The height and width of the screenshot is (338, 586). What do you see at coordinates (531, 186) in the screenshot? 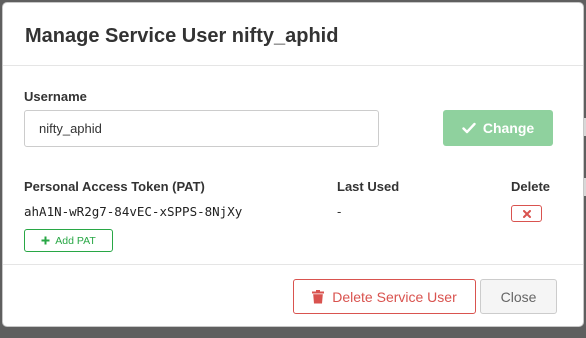
I see `delete-column-header: Delete` at bounding box center [531, 186].